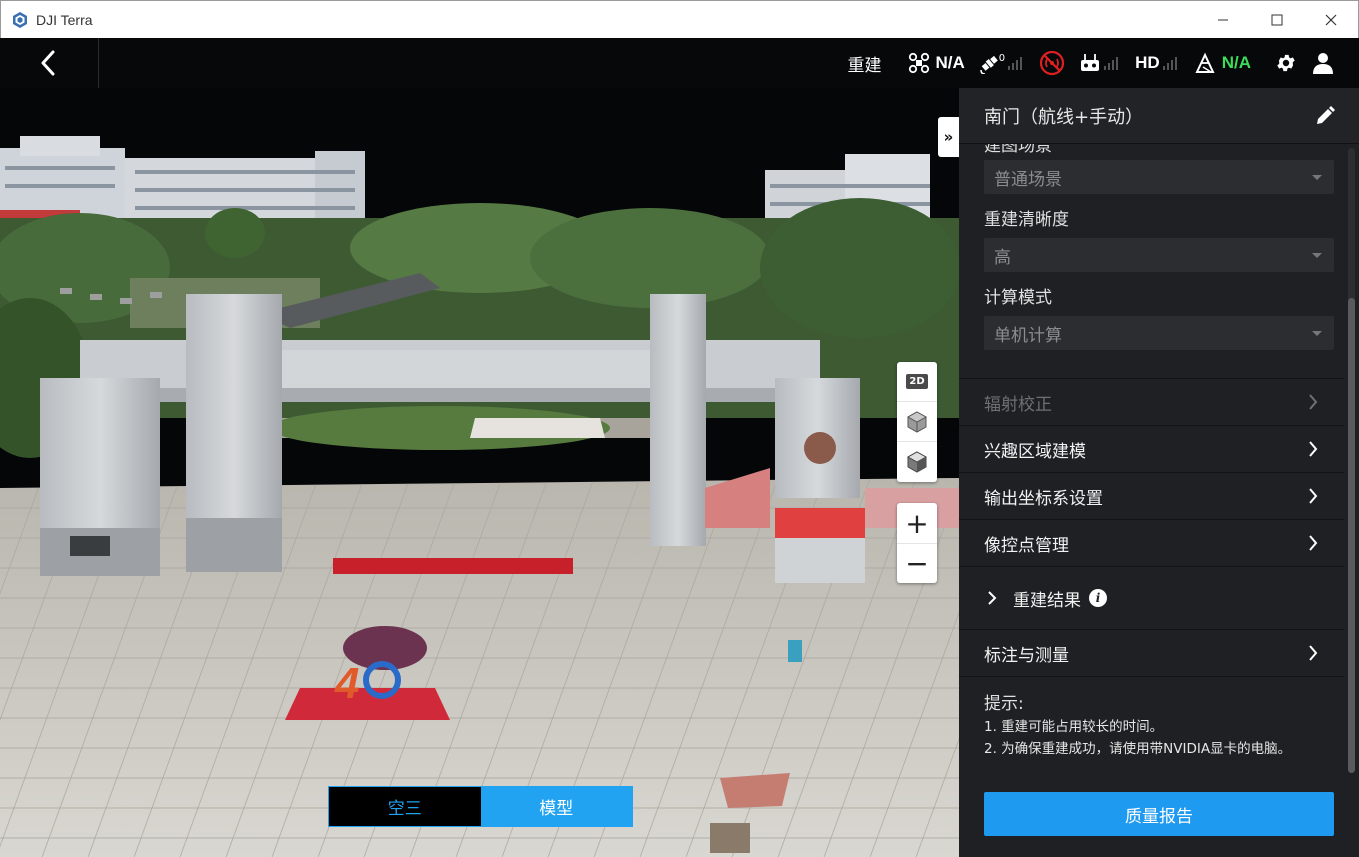 This screenshot has height=857, width=1359. I want to click on rtk-status: N/A, so click(1222, 63).